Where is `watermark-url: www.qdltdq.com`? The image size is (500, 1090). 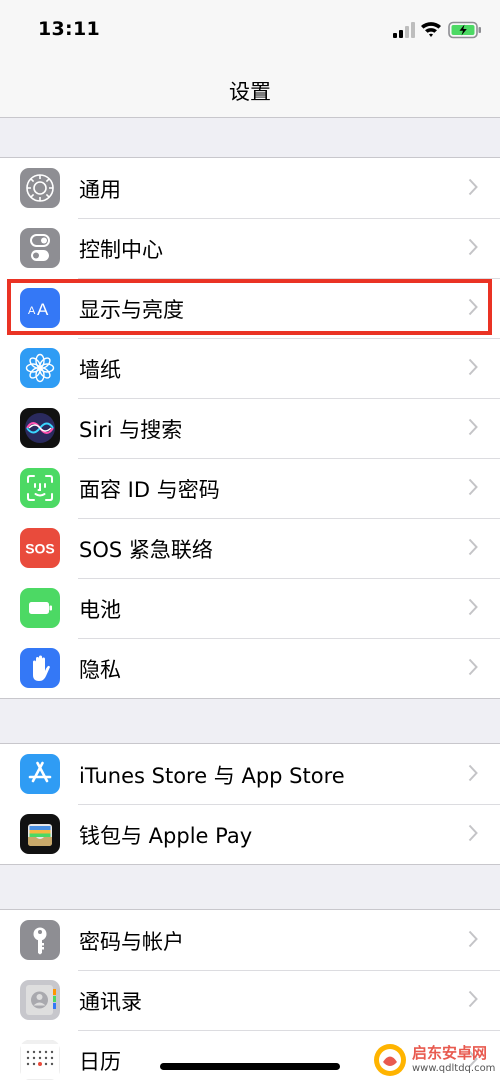
watermark-url: www.qdltdq.com is located at coordinates (454, 1068).